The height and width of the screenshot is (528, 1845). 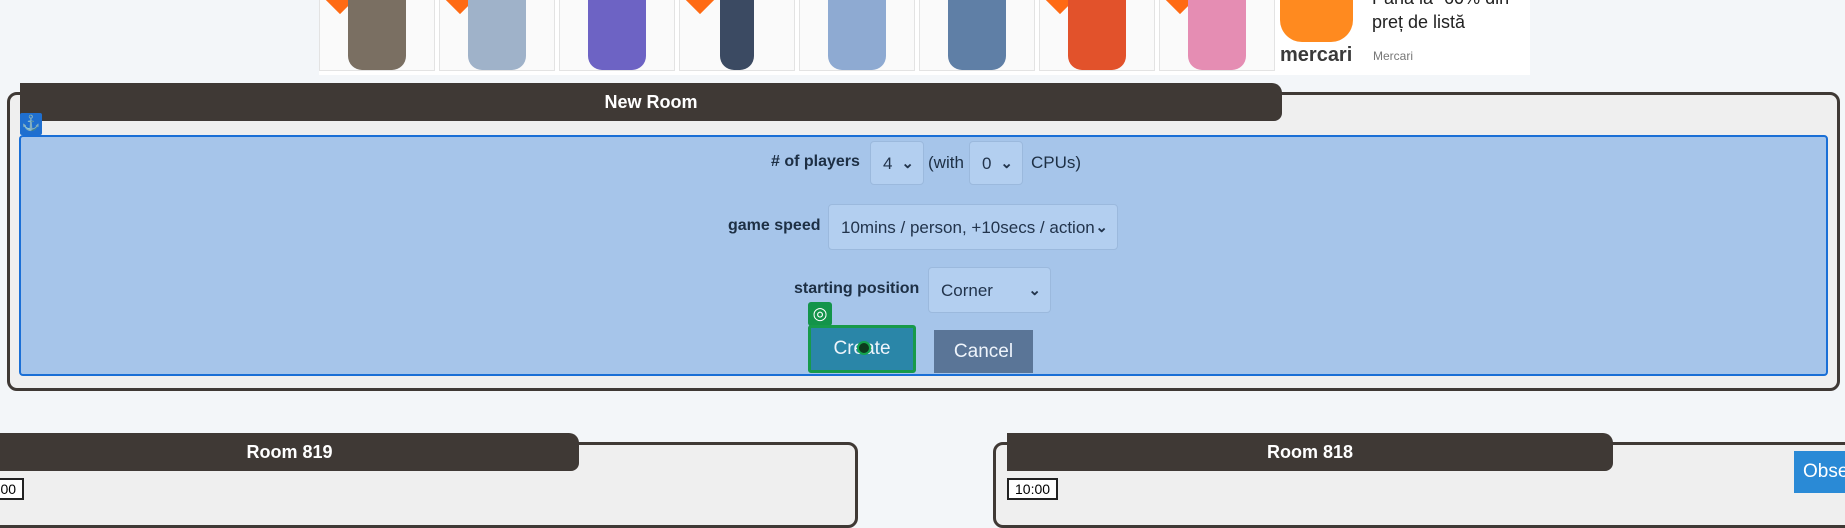 I want to click on players-label: # of players, so click(x=815, y=161).